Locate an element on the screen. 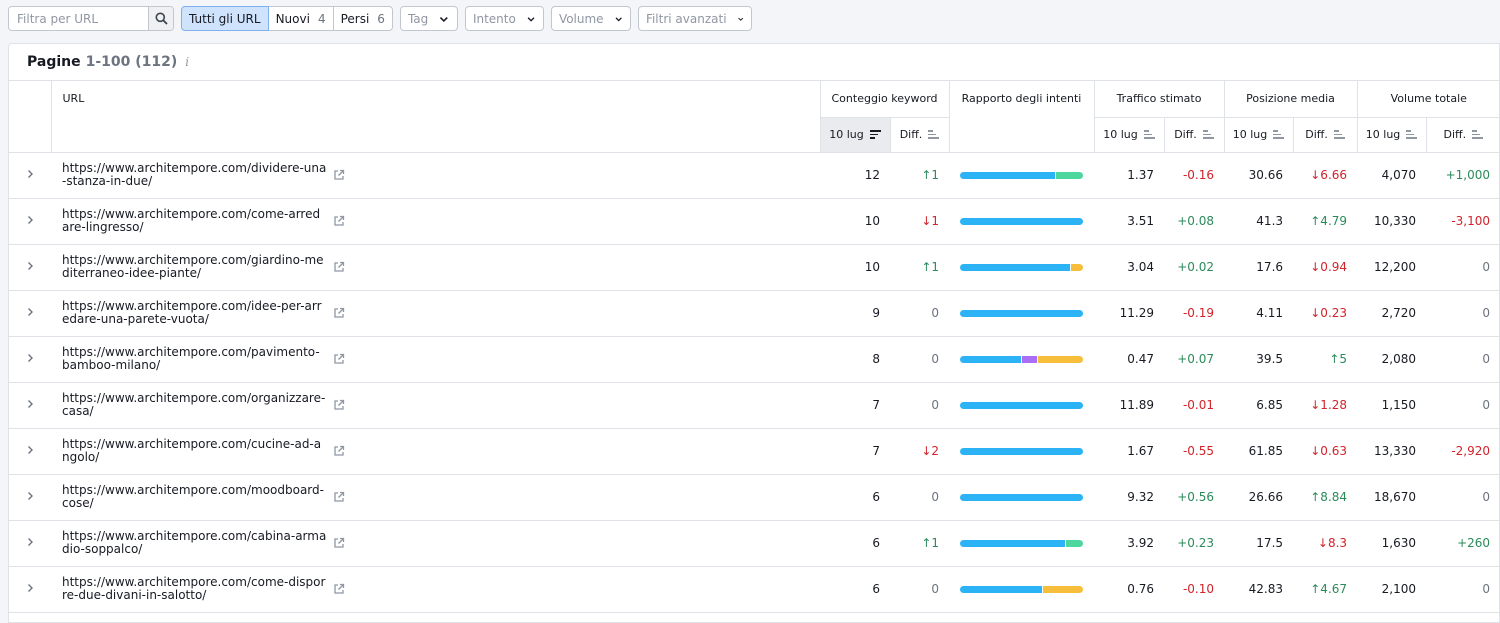 The width and height of the screenshot is (1500, 623). tab-lost-urls: Persi 6 is located at coordinates (363, 18).